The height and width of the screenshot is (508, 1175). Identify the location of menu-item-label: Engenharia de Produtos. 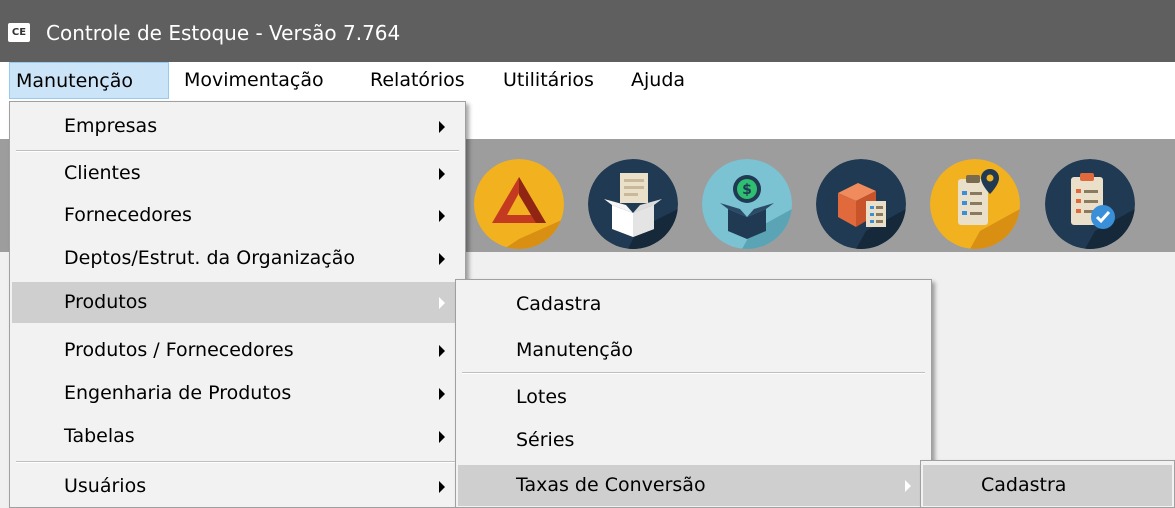
(178, 393).